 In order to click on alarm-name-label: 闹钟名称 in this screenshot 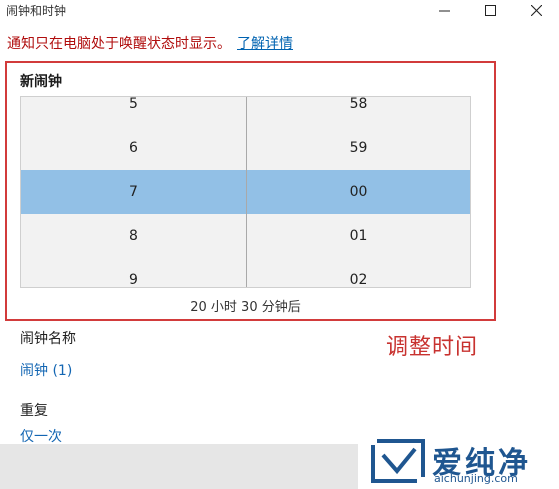, I will do `click(48, 339)`.